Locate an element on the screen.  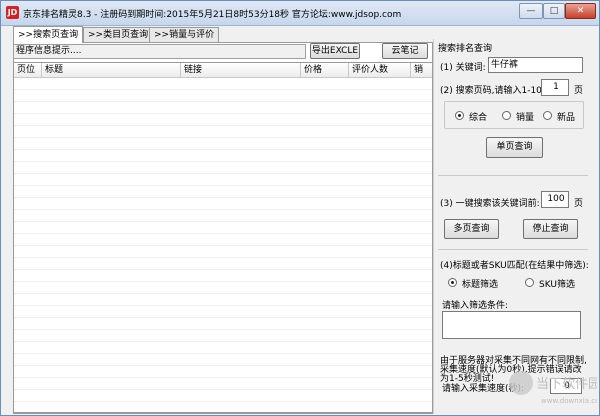
tab-sales-reviews: >>销量与评价 is located at coordinates (184, 34).